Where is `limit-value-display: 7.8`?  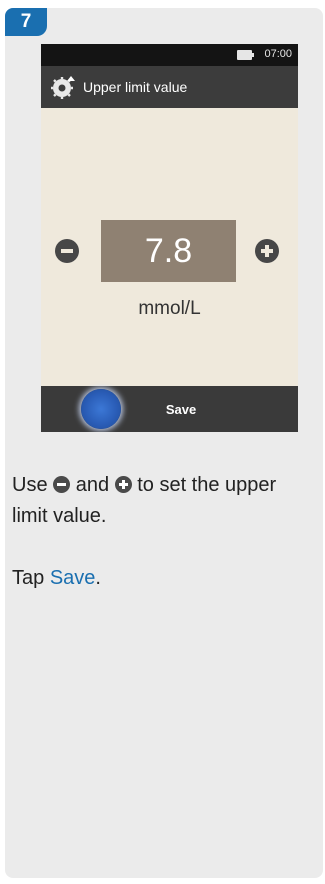
limit-value-display: 7.8 is located at coordinates (168, 251).